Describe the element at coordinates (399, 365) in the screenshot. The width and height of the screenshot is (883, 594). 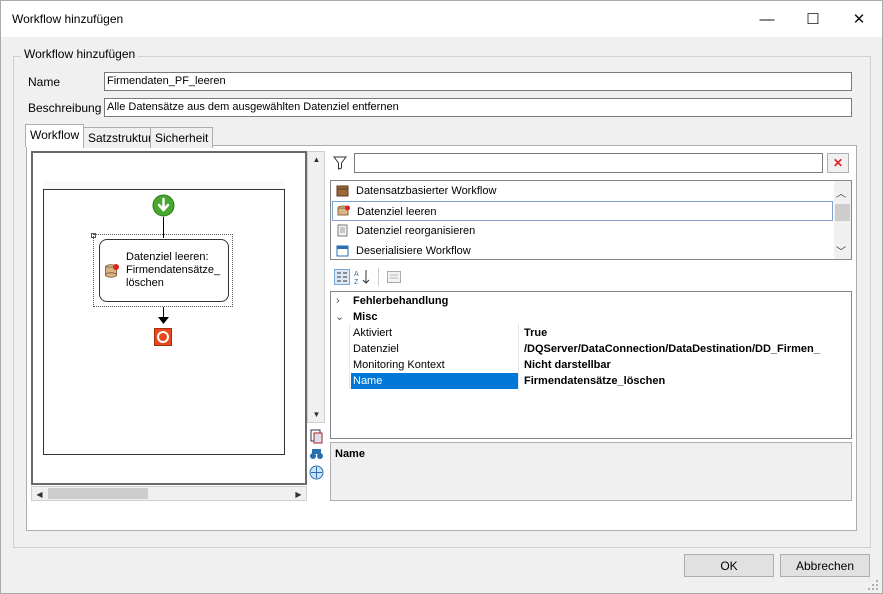
I see `property-name: Monitoring Kontext` at that location.